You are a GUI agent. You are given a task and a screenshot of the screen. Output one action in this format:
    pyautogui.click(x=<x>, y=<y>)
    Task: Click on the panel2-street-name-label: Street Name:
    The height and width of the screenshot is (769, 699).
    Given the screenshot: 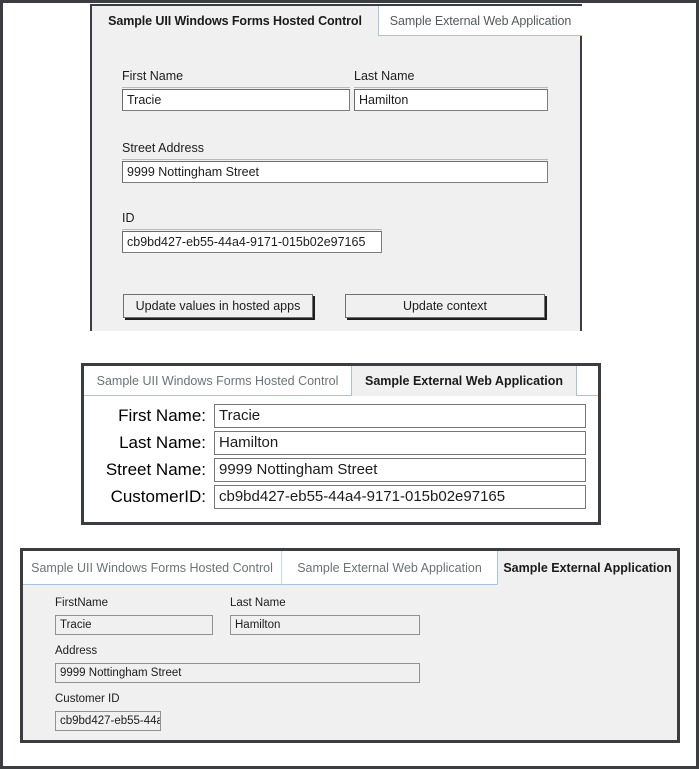 What is the action you would take?
    pyautogui.click(x=155, y=469)
    